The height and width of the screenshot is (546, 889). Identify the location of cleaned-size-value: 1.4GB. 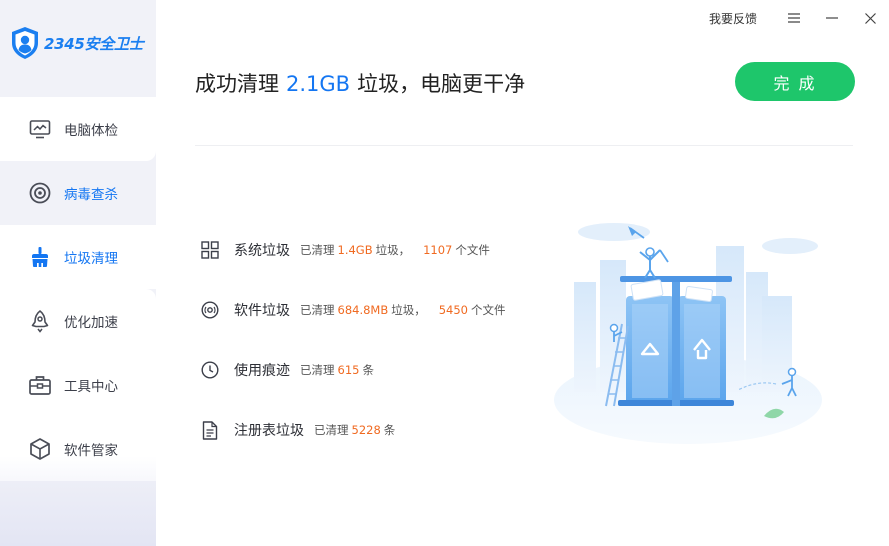
(355, 250).